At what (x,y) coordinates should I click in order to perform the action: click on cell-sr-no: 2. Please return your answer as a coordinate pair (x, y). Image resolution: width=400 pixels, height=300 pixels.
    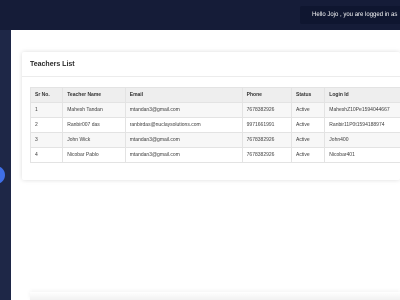
    Looking at the image, I should click on (46, 125).